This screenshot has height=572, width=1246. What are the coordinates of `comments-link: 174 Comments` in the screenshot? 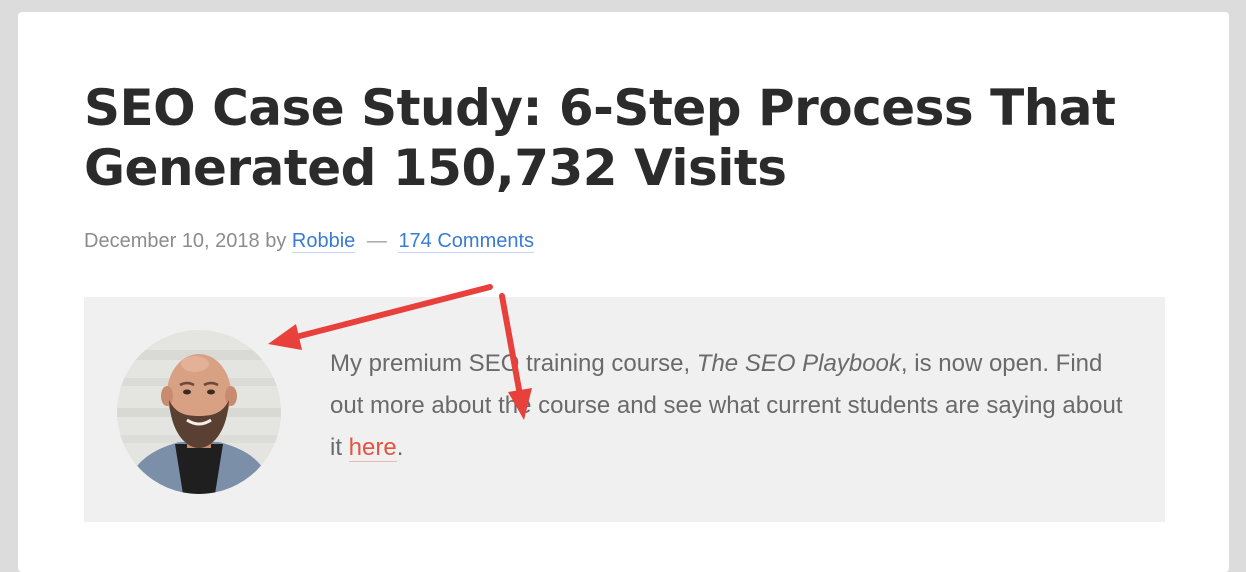 It's located at (466, 241).